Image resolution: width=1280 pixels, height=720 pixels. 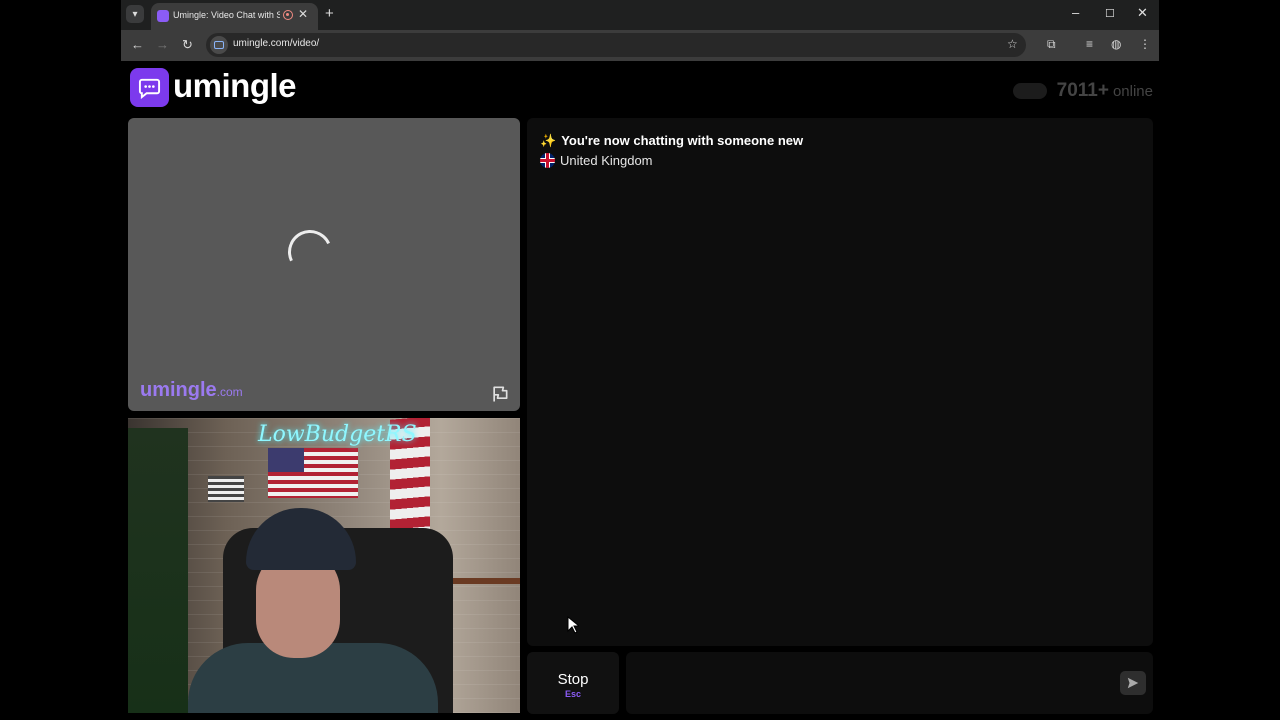 What do you see at coordinates (548, 140) in the screenshot?
I see `sparkle-icon: ✨` at bounding box center [548, 140].